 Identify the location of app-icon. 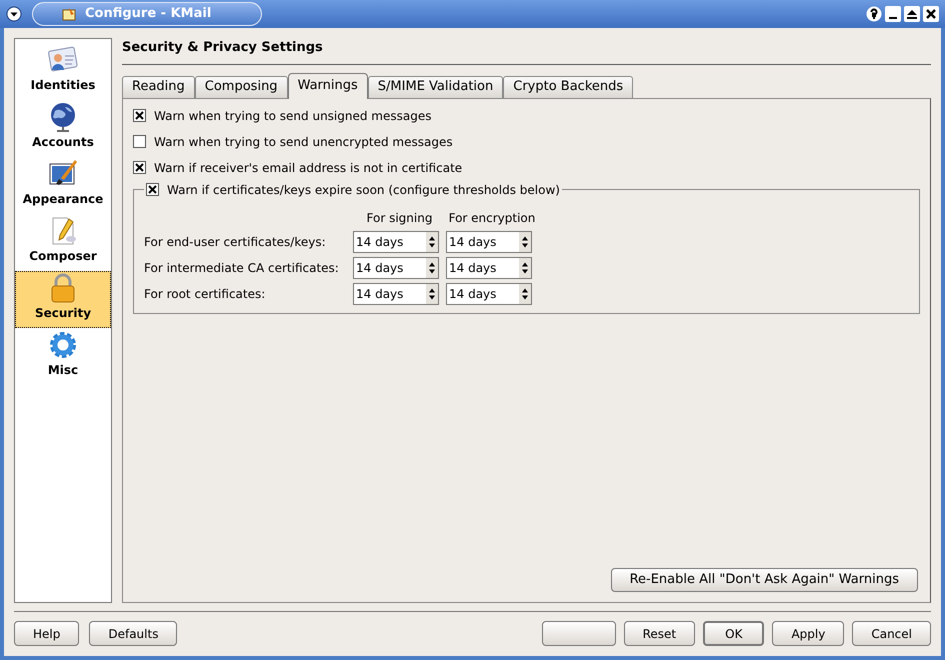
(69, 14).